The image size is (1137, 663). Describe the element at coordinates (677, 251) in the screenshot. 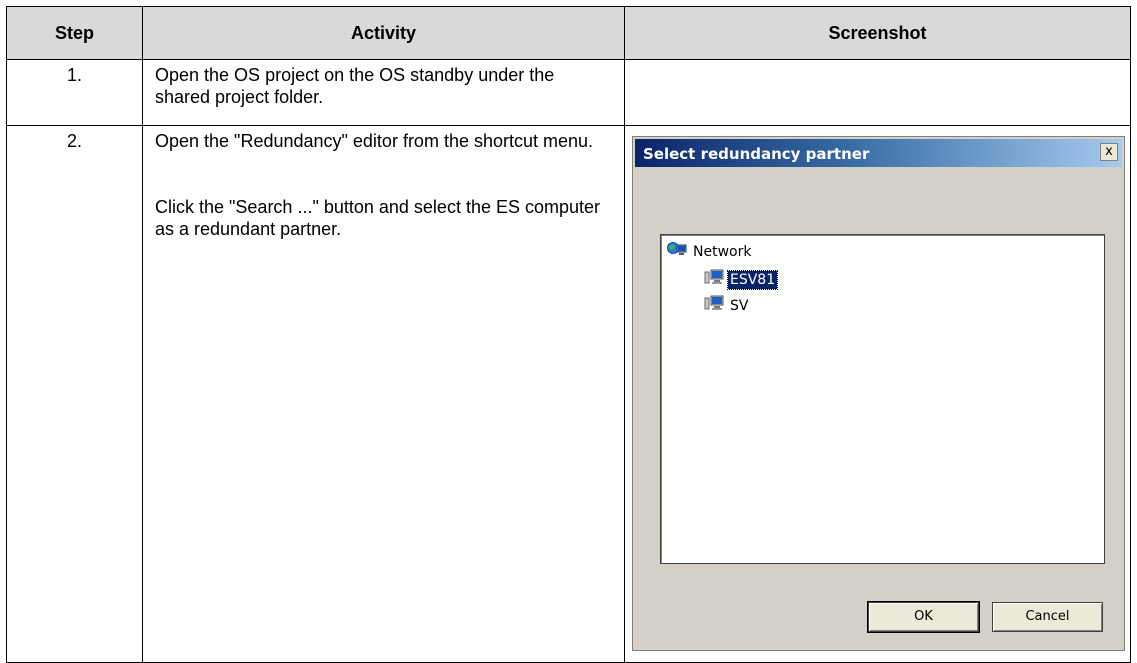

I see `network-icon` at that location.